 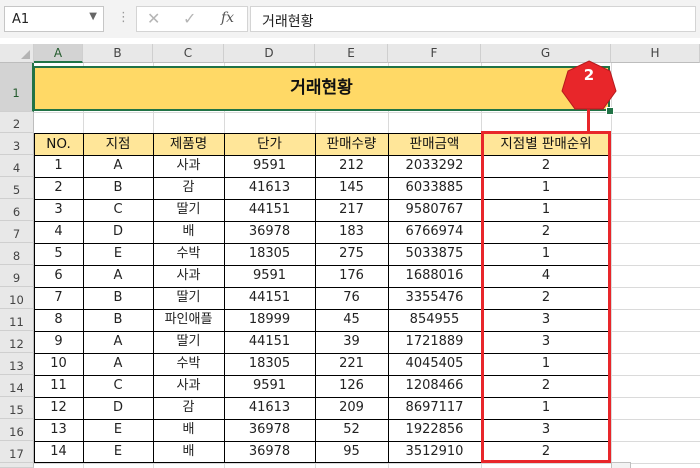 I want to click on row-header-1: 1, so click(x=17, y=87).